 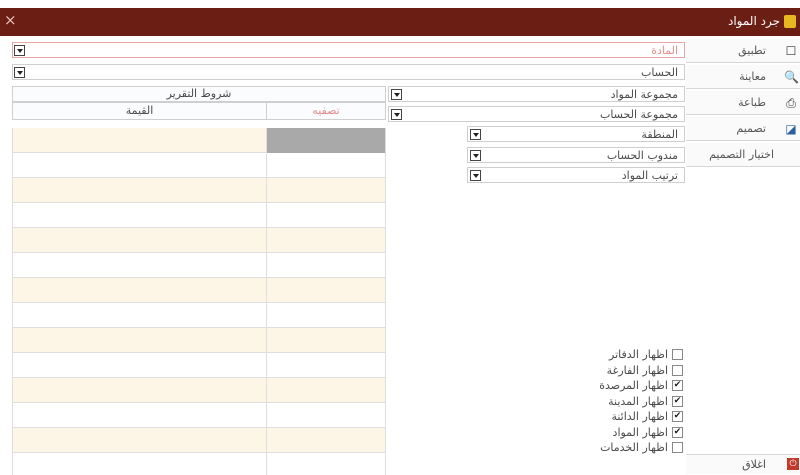 I want to click on choose-design-label: اختيار التصميم, so click(x=741, y=154).